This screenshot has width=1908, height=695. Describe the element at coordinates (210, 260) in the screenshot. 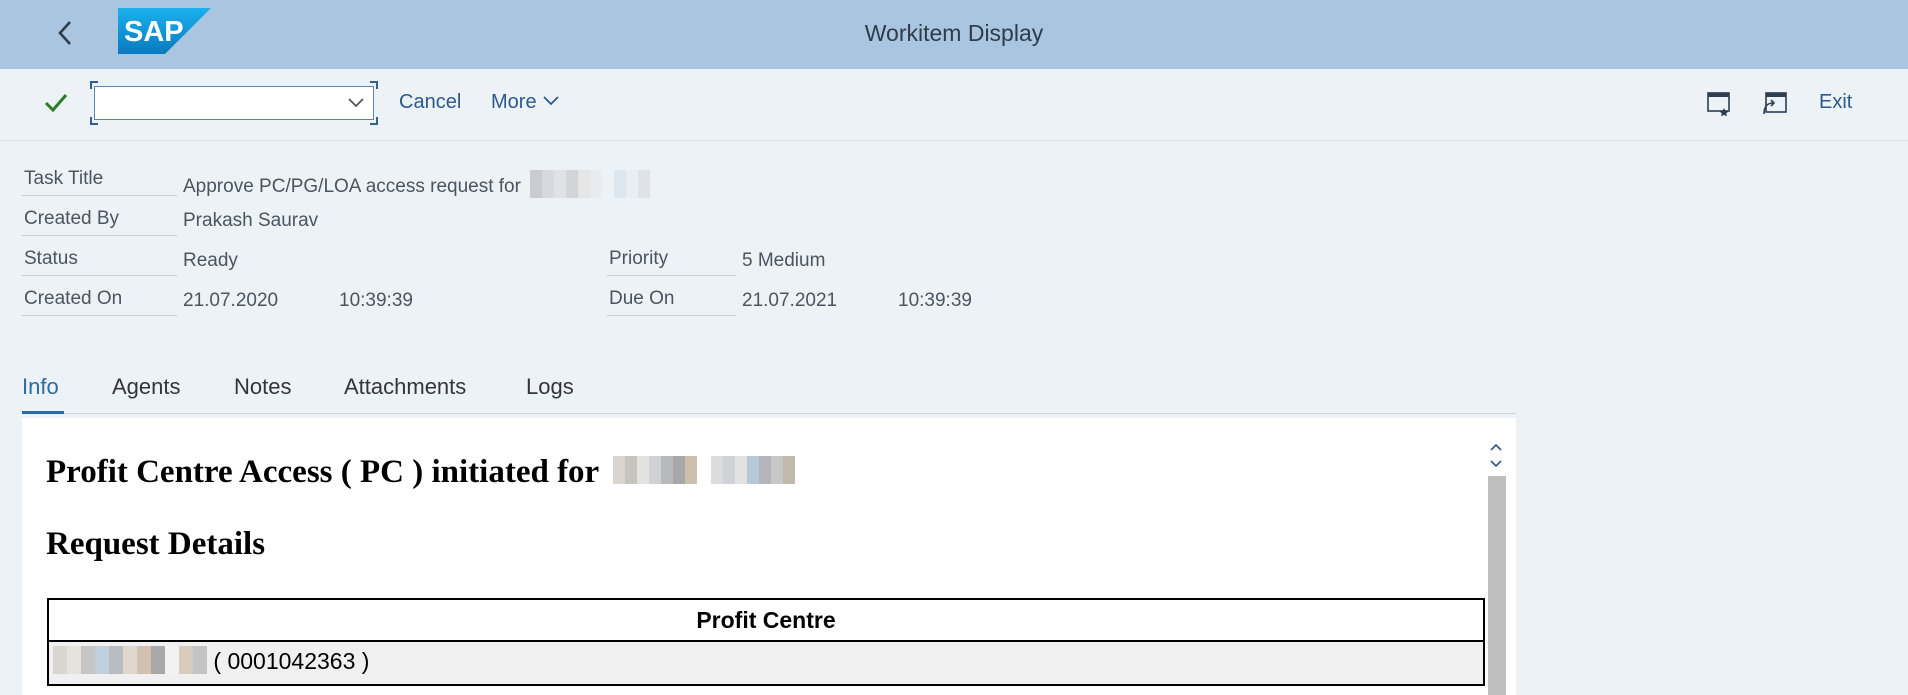

I see `status-value: Ready` at that location.